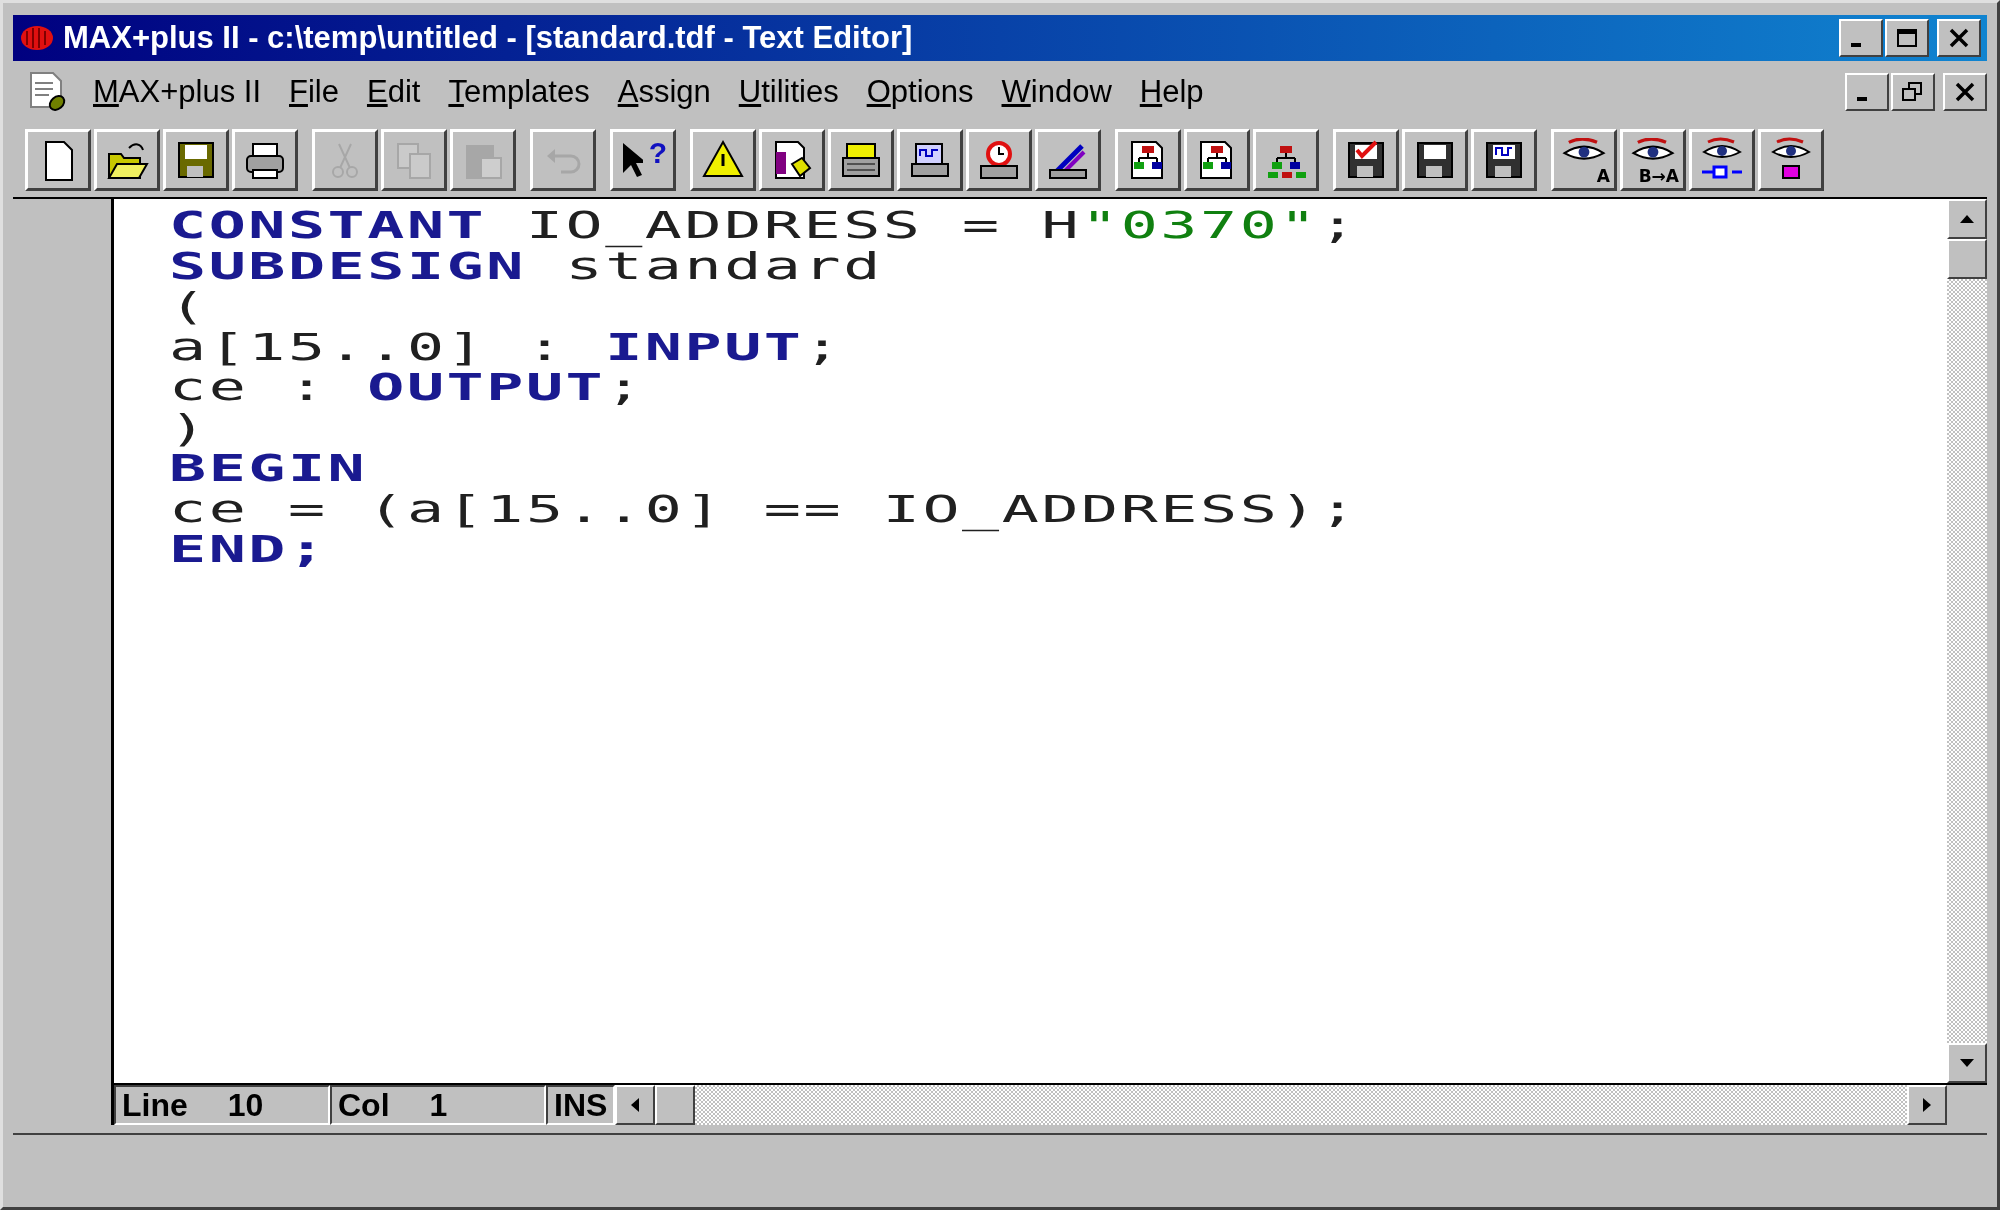  What do you see at coordinates (788, 92) in the screenshot?
I see `menu-item: Utilities` at bounding box center [788, 92].